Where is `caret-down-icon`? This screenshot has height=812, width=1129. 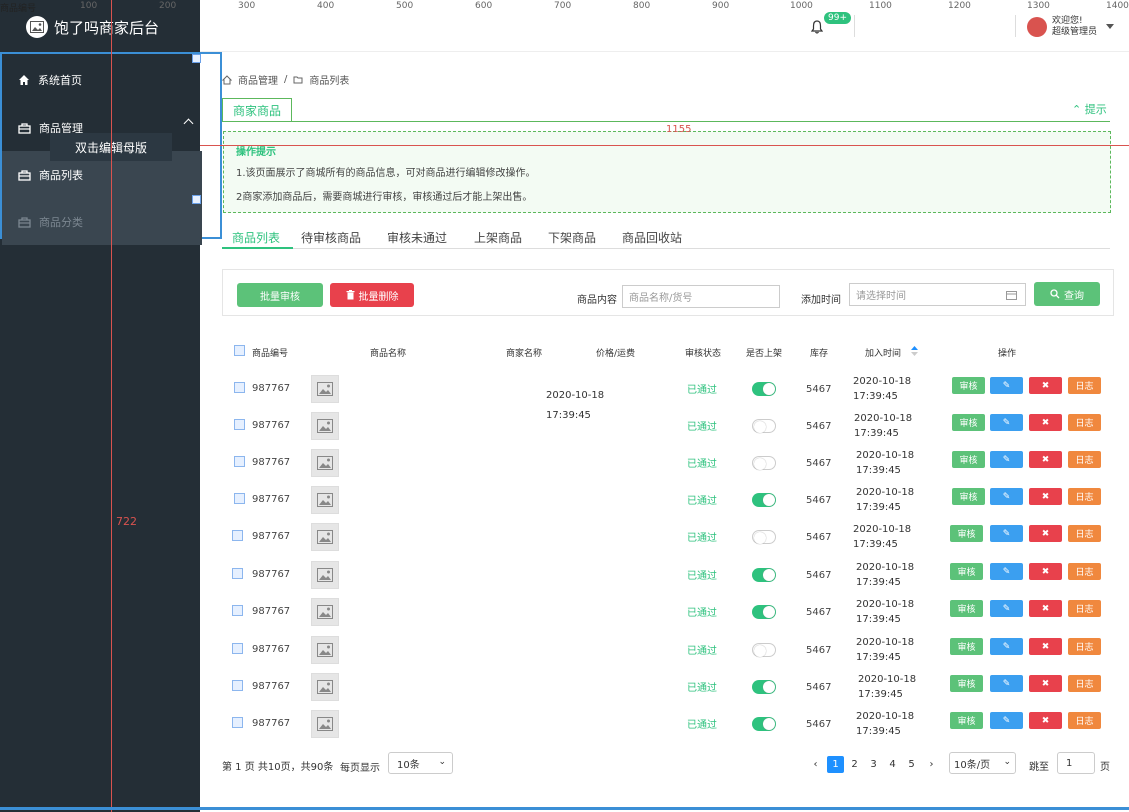
caret-down-icon is located at coordinates (1110, 26).